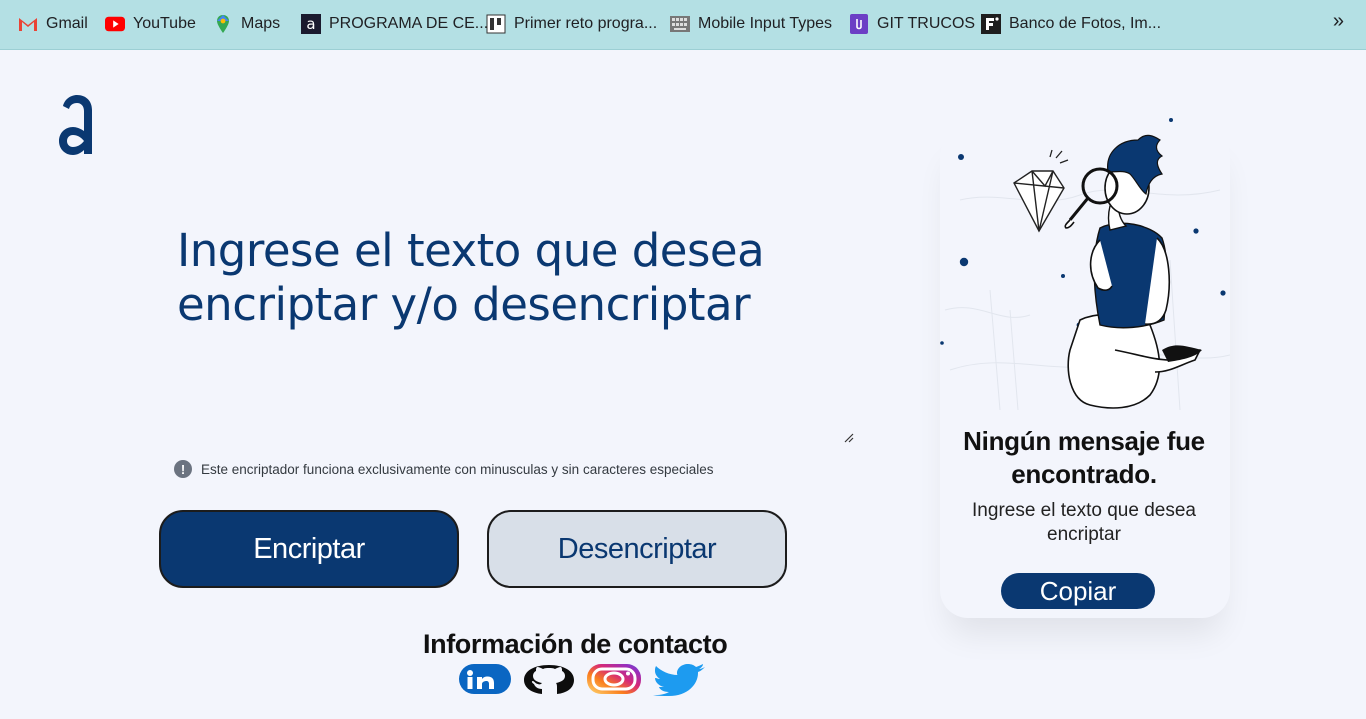 This screenshot has width=1366, height=719. Describe the element at coordinates (223, 24) in the screenshot. I see `maps-icon` at that location.